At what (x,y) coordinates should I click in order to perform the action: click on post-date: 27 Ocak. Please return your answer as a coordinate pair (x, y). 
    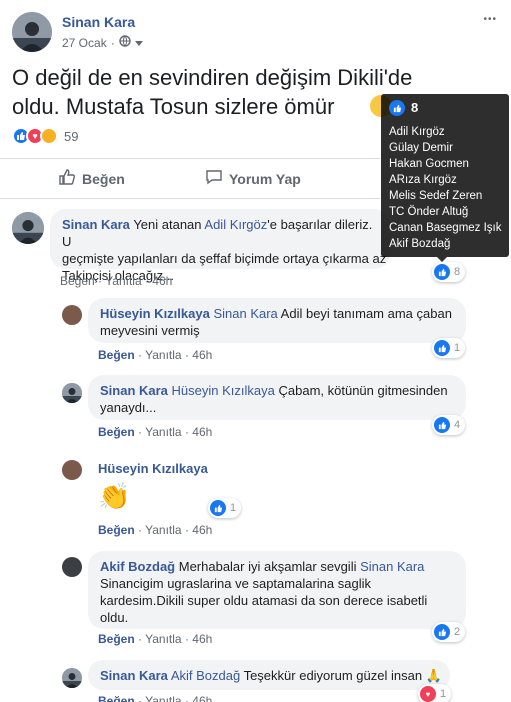
    Looking at the image, I should click on (84, 43).